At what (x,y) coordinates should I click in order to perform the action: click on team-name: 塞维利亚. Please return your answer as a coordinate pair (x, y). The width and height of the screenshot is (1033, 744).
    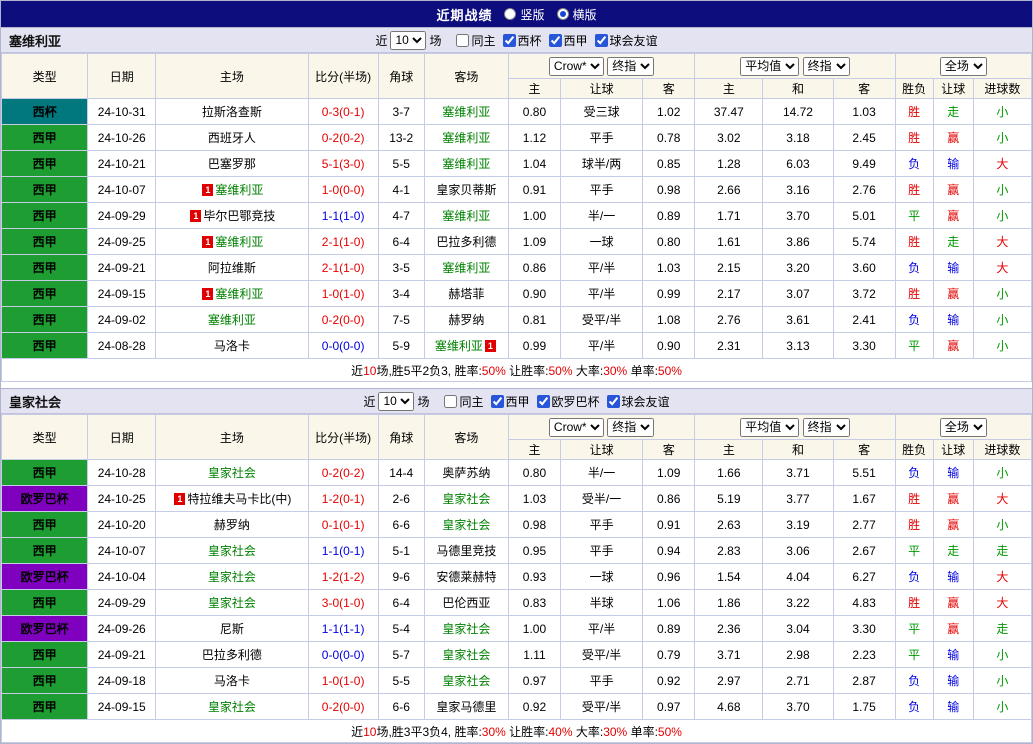
    Looking at the image, I should click on (231, 320).